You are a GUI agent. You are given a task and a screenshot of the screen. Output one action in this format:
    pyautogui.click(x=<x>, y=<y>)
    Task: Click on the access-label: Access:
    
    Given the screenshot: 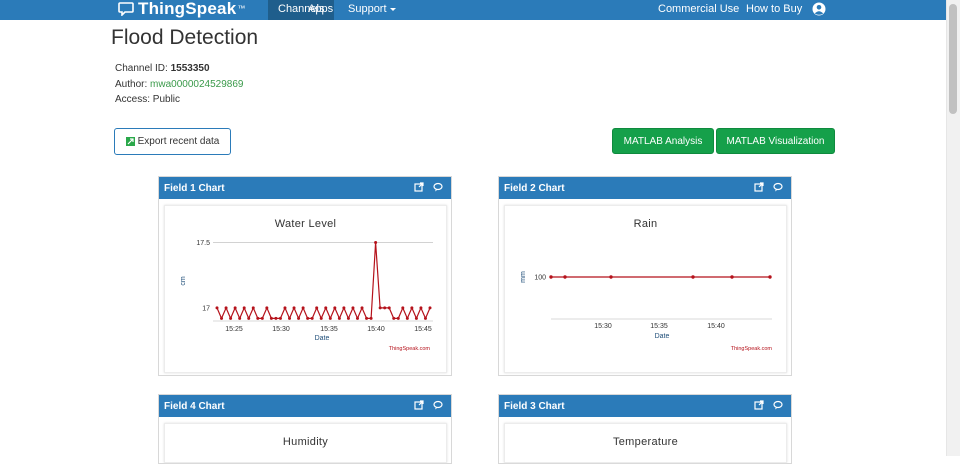 What is the action you would take?
    pyautogui.click(x=133, y=99)
    